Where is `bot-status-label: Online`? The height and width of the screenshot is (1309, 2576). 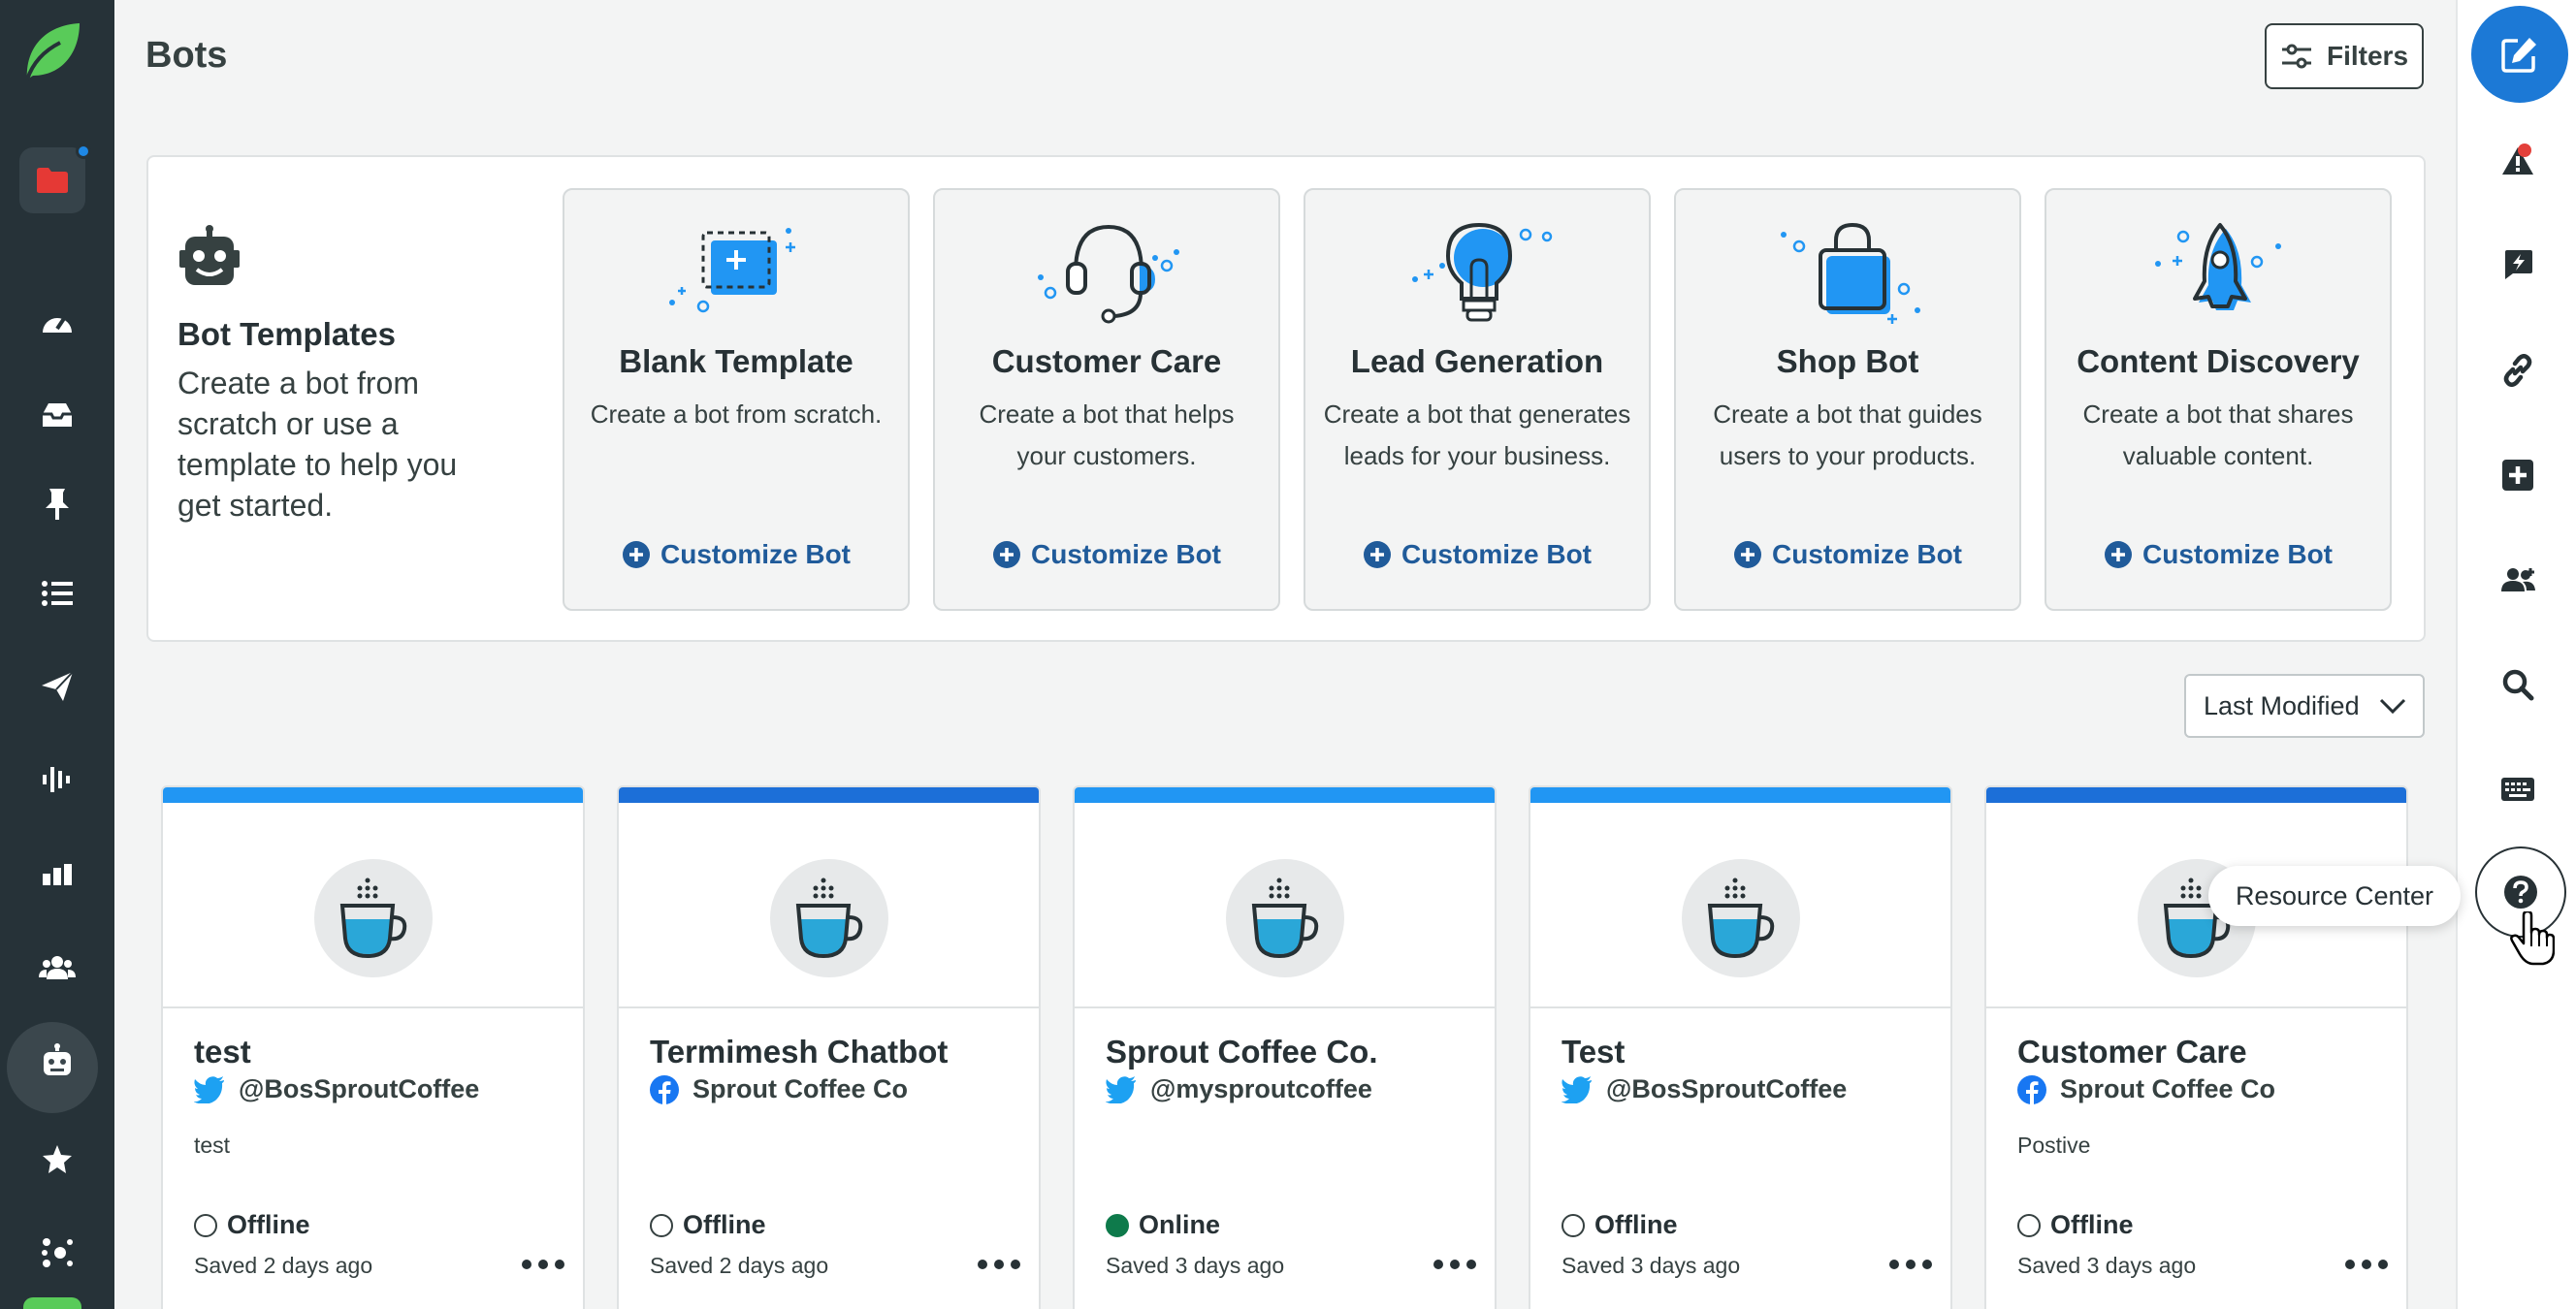 bot-status-label: Online is located at coordinates (1180, 1224).